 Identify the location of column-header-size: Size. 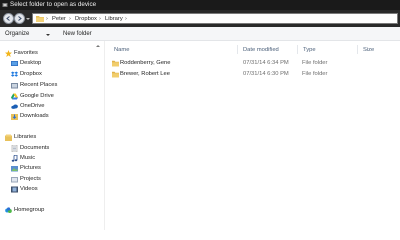
(368, 50).